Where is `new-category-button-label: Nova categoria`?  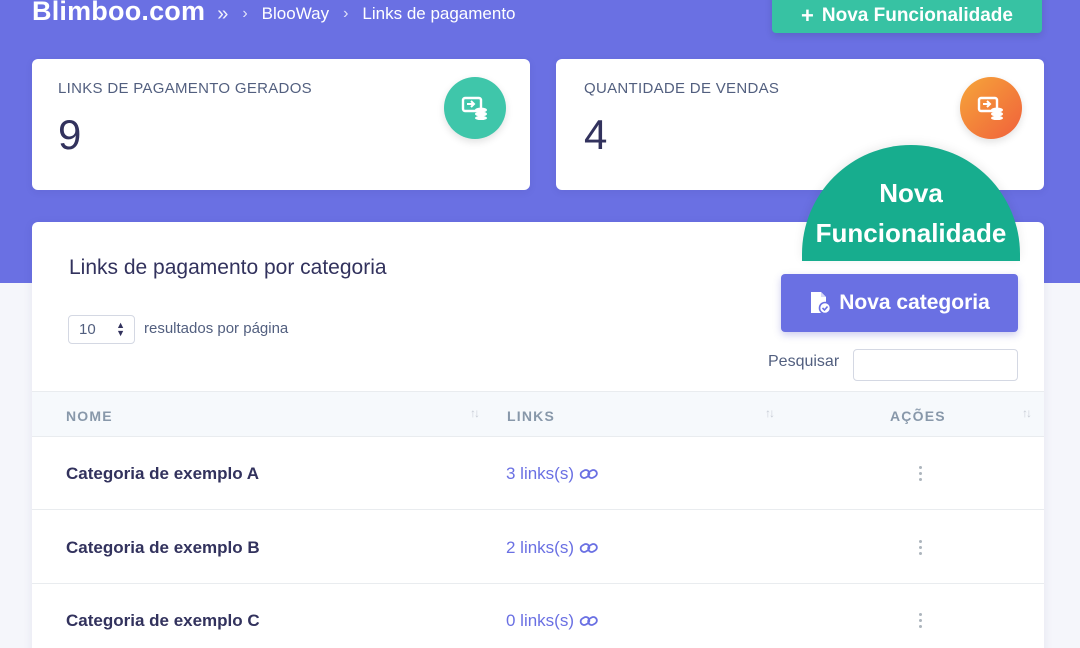
new-category-button-label: Nova categoria is located at coordinates (914, 302).